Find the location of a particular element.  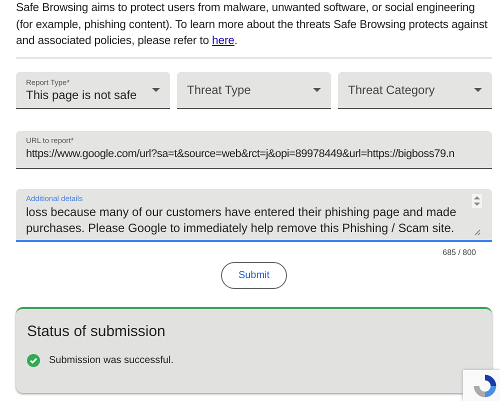

here-link: here is located at coordinates (223, 41).